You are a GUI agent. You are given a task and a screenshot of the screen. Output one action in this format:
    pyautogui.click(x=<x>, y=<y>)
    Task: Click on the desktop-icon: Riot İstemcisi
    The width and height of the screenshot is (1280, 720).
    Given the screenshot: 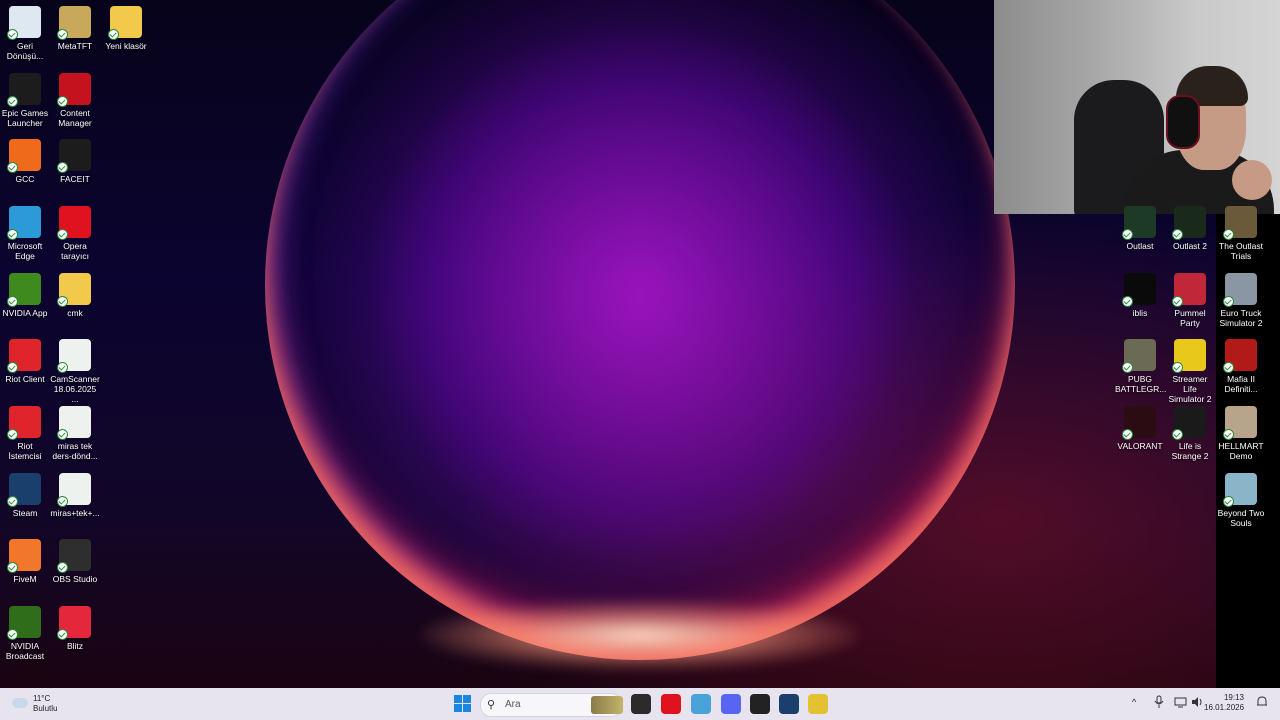 What is the action you would take?
    pyautogui.click(x=25, y=433)
    